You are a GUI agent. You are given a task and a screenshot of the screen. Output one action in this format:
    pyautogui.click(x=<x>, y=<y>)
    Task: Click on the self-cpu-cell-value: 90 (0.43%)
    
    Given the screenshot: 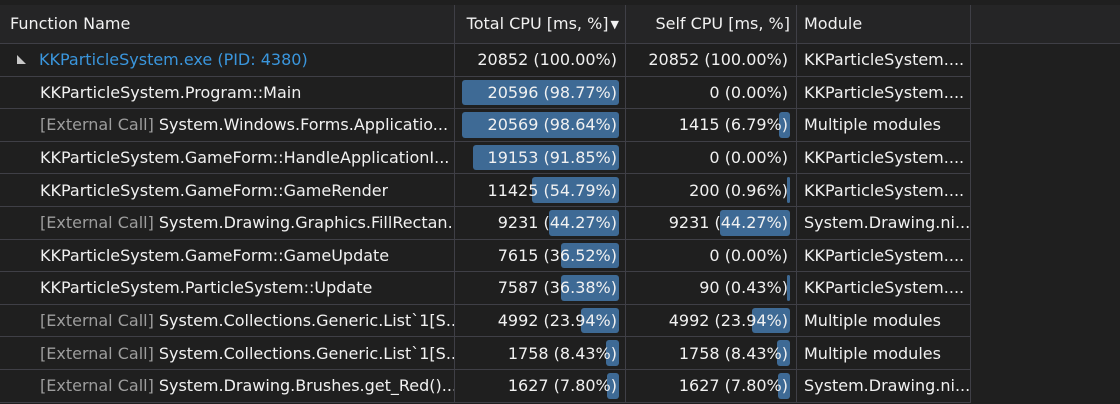 What is the action you would take?
    pyautogui.click(x=743, y=288)
    